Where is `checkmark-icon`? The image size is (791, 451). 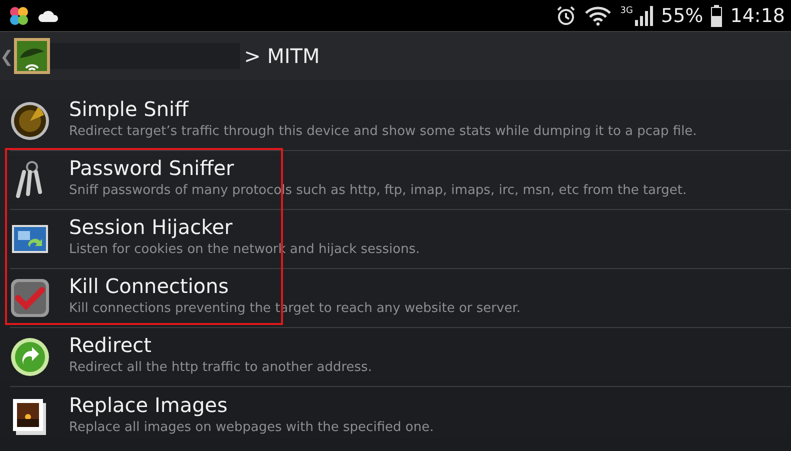
checkmark-icon is located at coordinates (30, 298).